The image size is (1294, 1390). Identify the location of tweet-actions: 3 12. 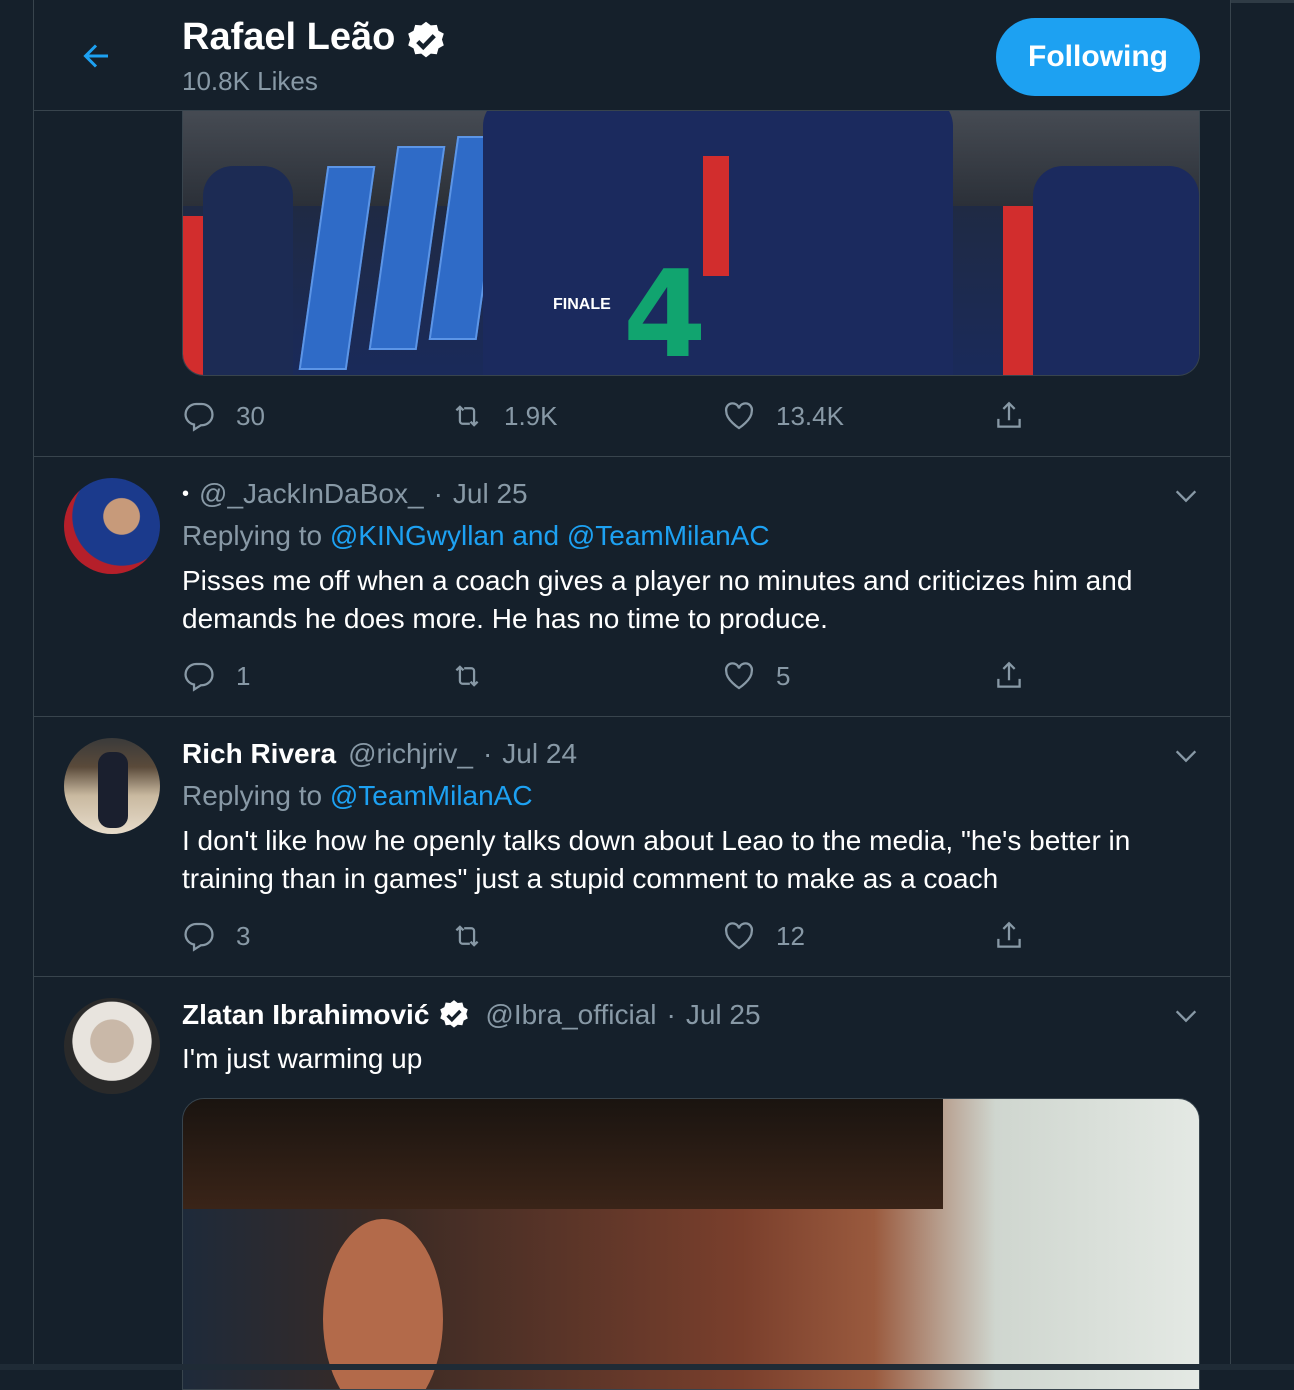
(682, 936).